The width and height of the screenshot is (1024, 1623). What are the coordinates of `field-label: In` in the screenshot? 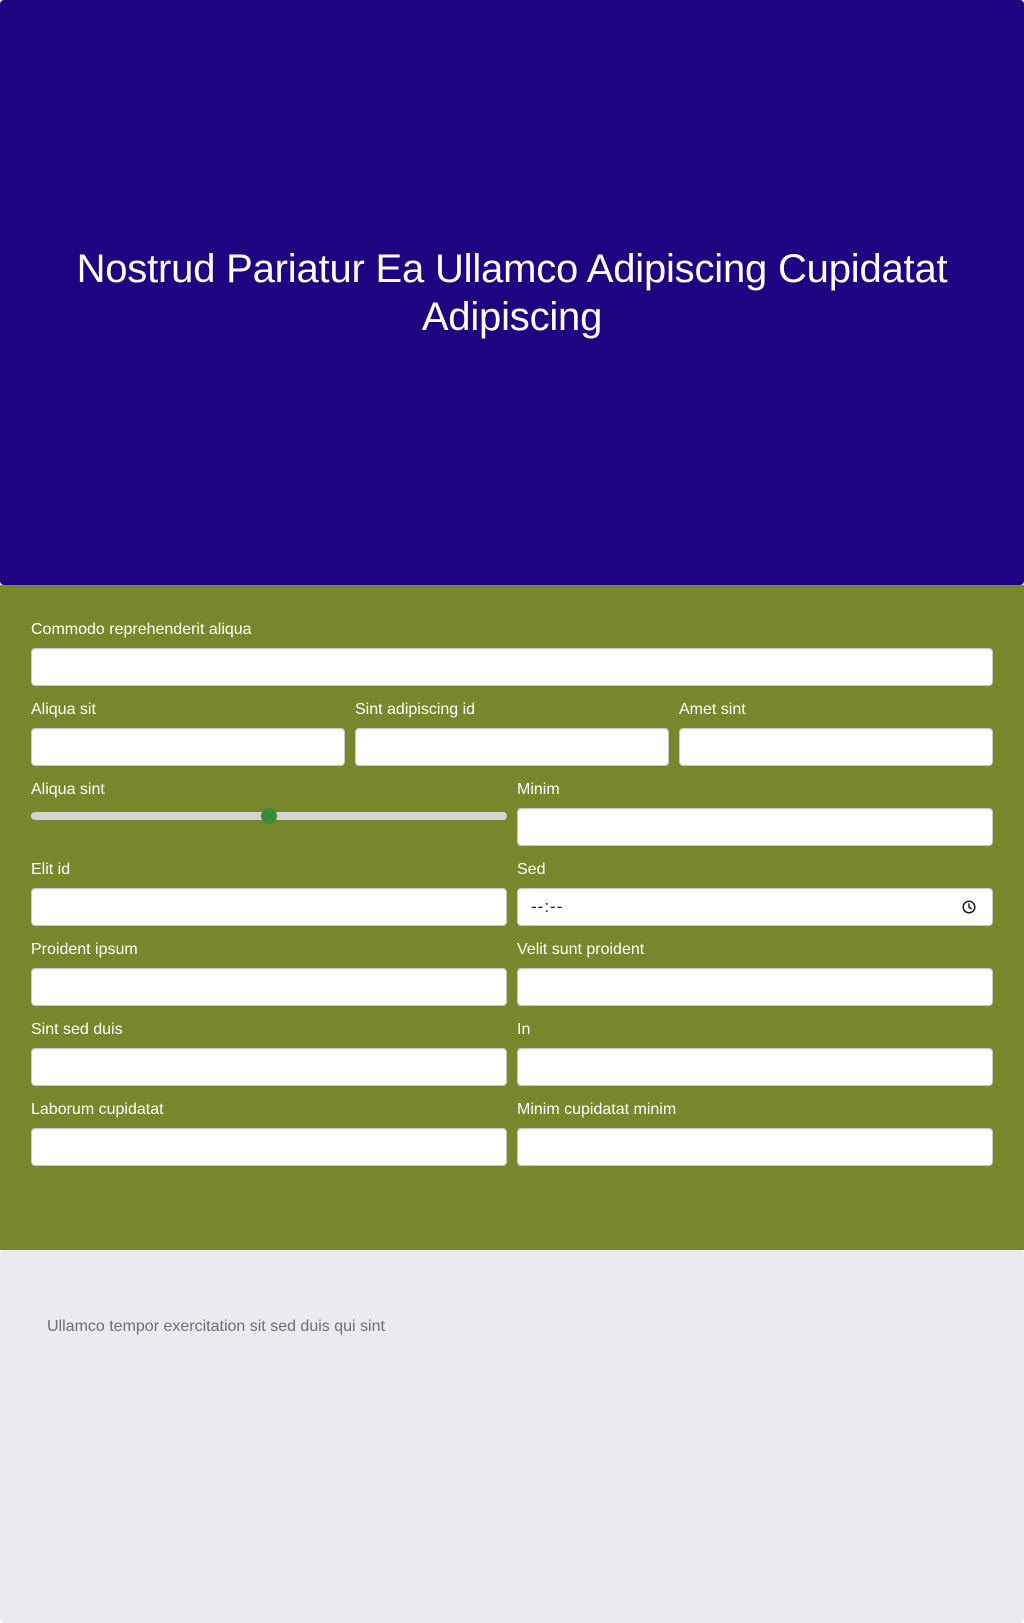 It's located at (524, 1029).